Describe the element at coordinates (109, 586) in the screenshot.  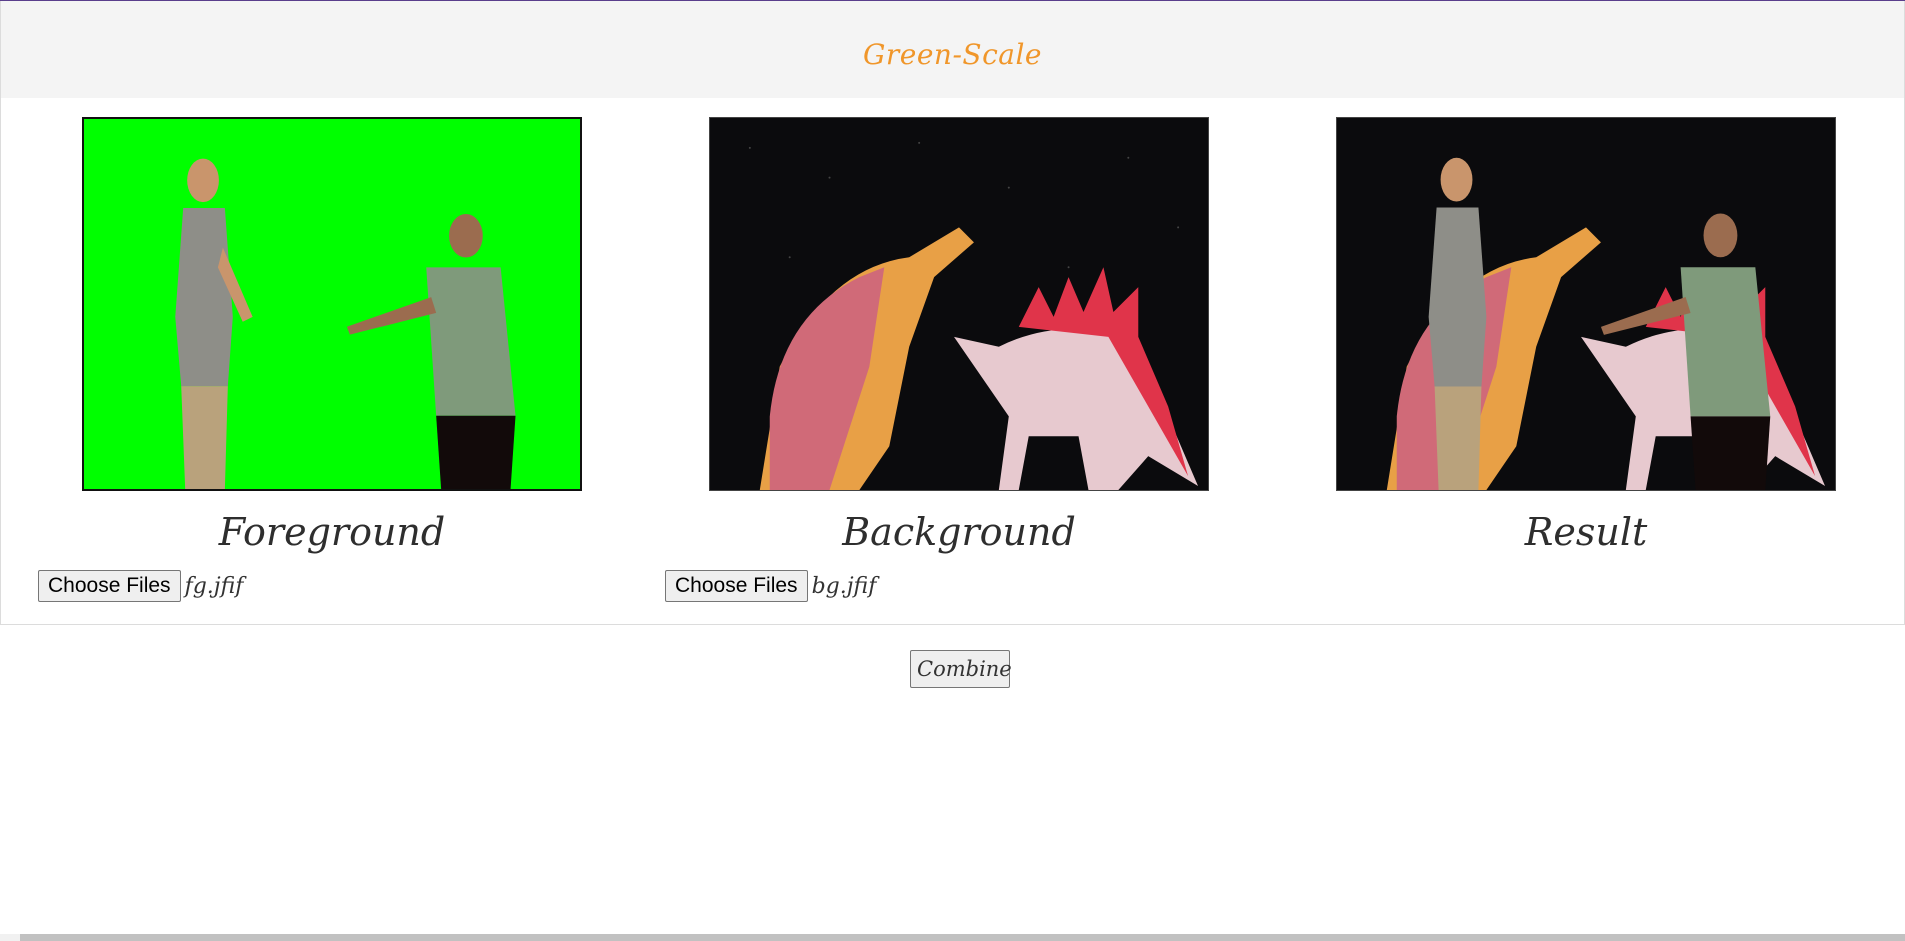
I see `foreground-choose-files-button: Choose Files` at that location.